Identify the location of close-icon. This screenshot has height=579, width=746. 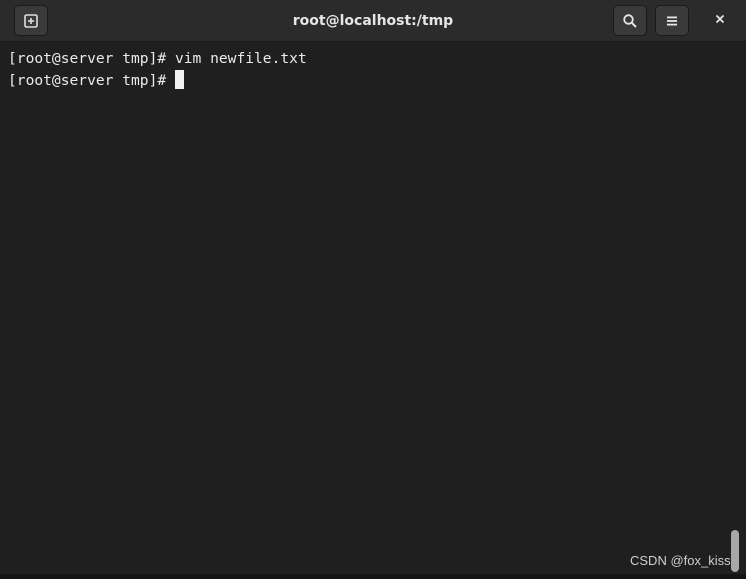
(720, 21).